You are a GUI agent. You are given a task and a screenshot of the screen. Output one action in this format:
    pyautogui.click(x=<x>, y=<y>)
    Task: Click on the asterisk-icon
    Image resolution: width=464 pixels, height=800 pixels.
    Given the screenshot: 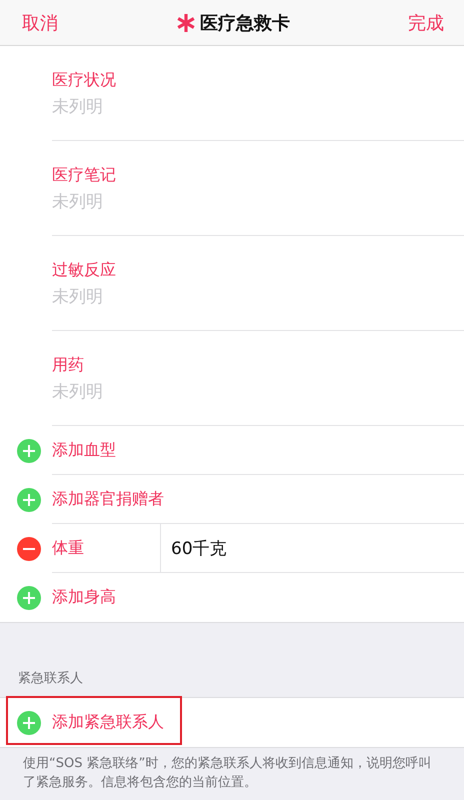 What is the action you would take?
    pyautogui.click(x=186, y=22)
    